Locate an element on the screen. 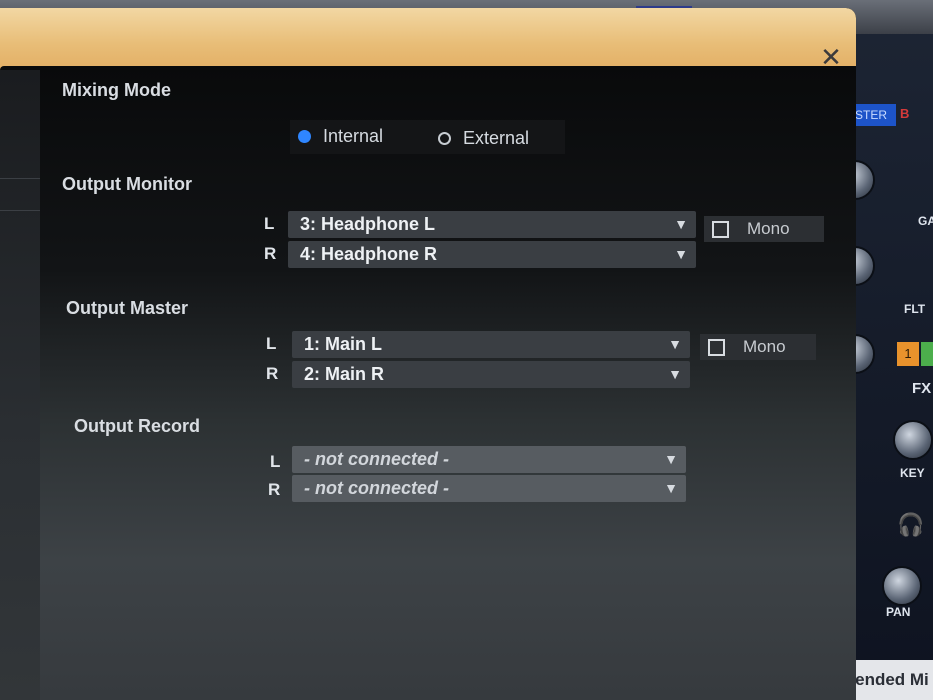 The image size is (933, 700). output-record-title: Output Record is located at coordinates (137, 426).